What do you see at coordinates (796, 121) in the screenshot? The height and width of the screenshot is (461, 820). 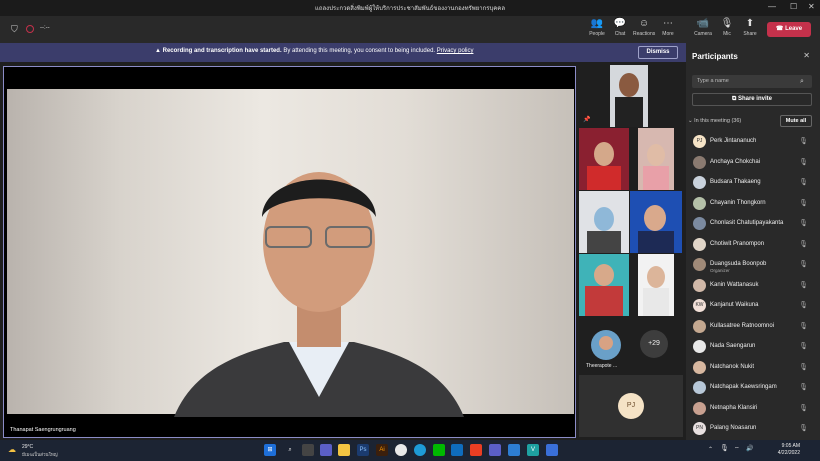 I see `mute-all-button: Mute all` at bounding box center [796, 121].